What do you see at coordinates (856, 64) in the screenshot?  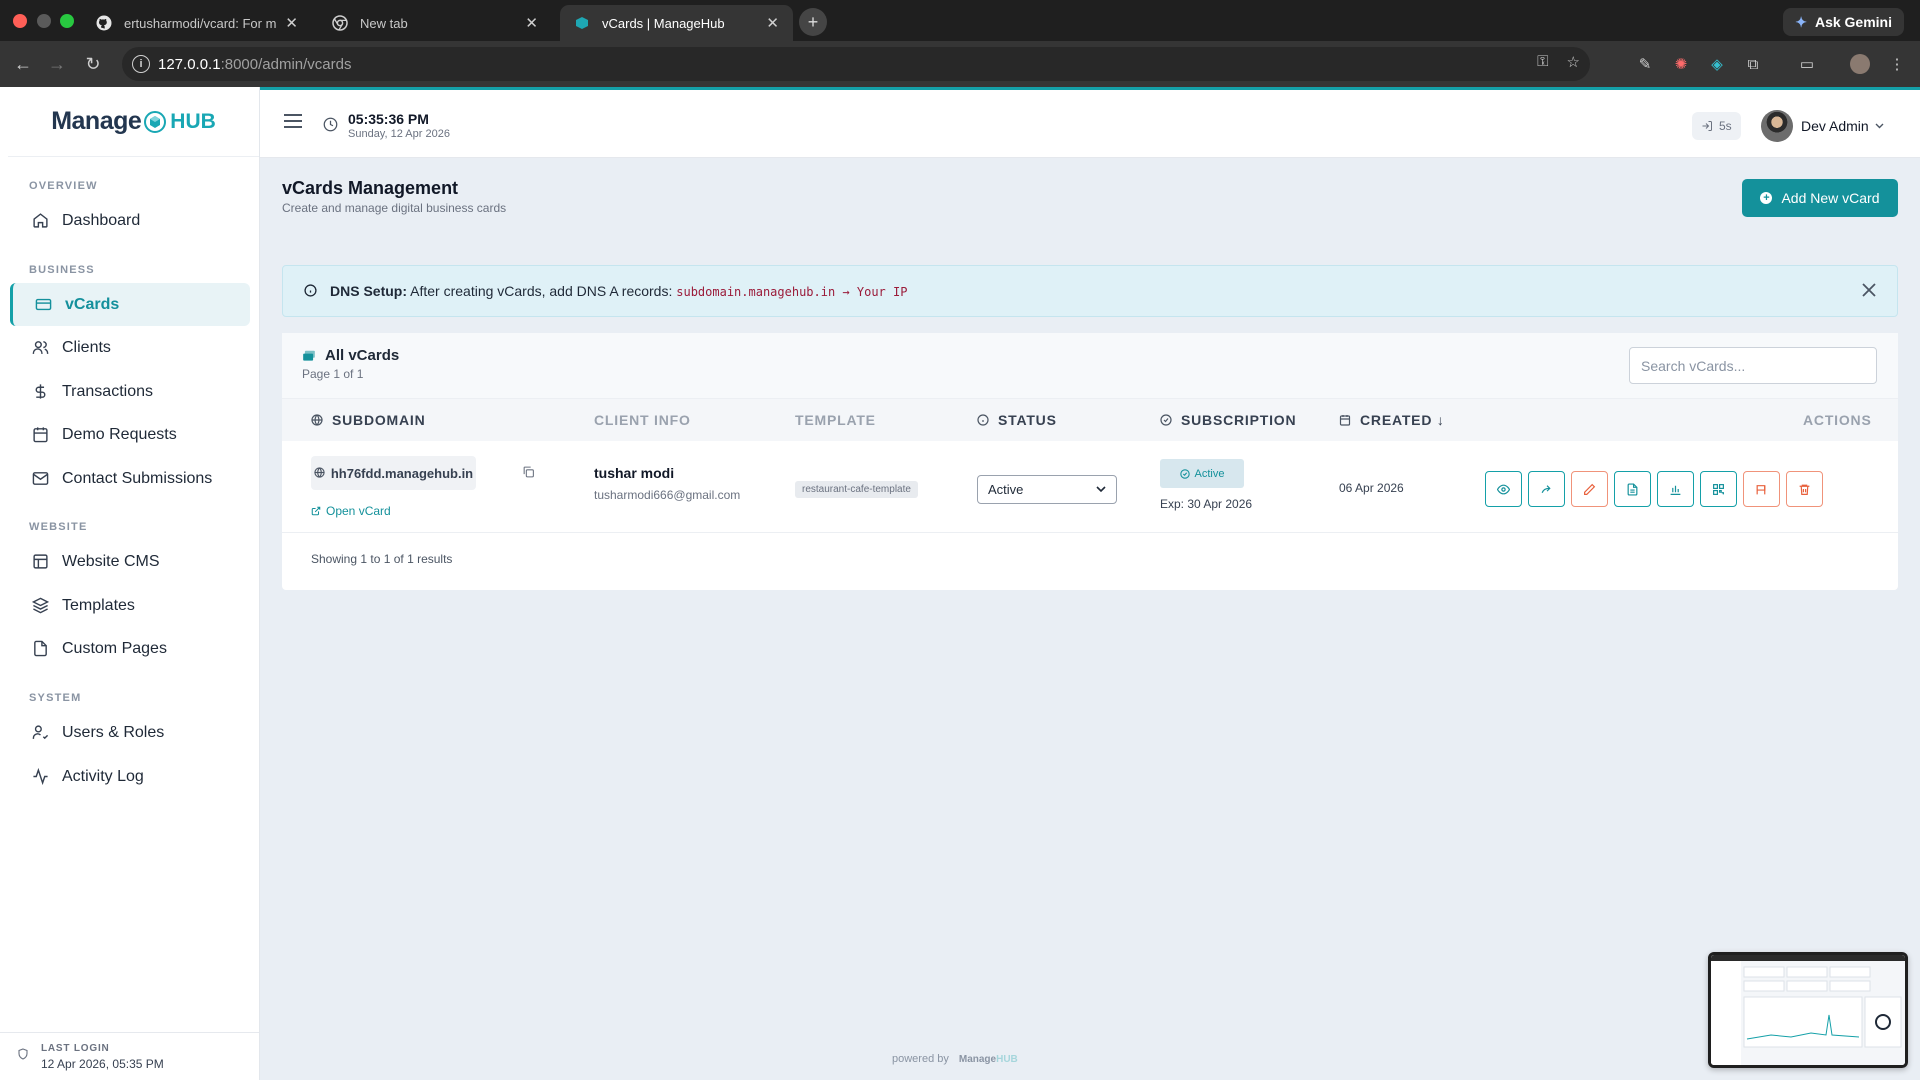 I see `address-bar: i 127.0.0.1:8000/admin/vcards ⚿ ☆` at bounding box center [856, 64].